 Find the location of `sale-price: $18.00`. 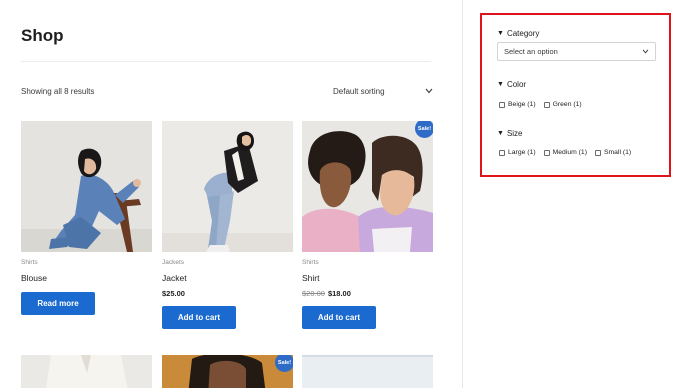

sale-price: $18.00 is located at coordinates (339, 293).